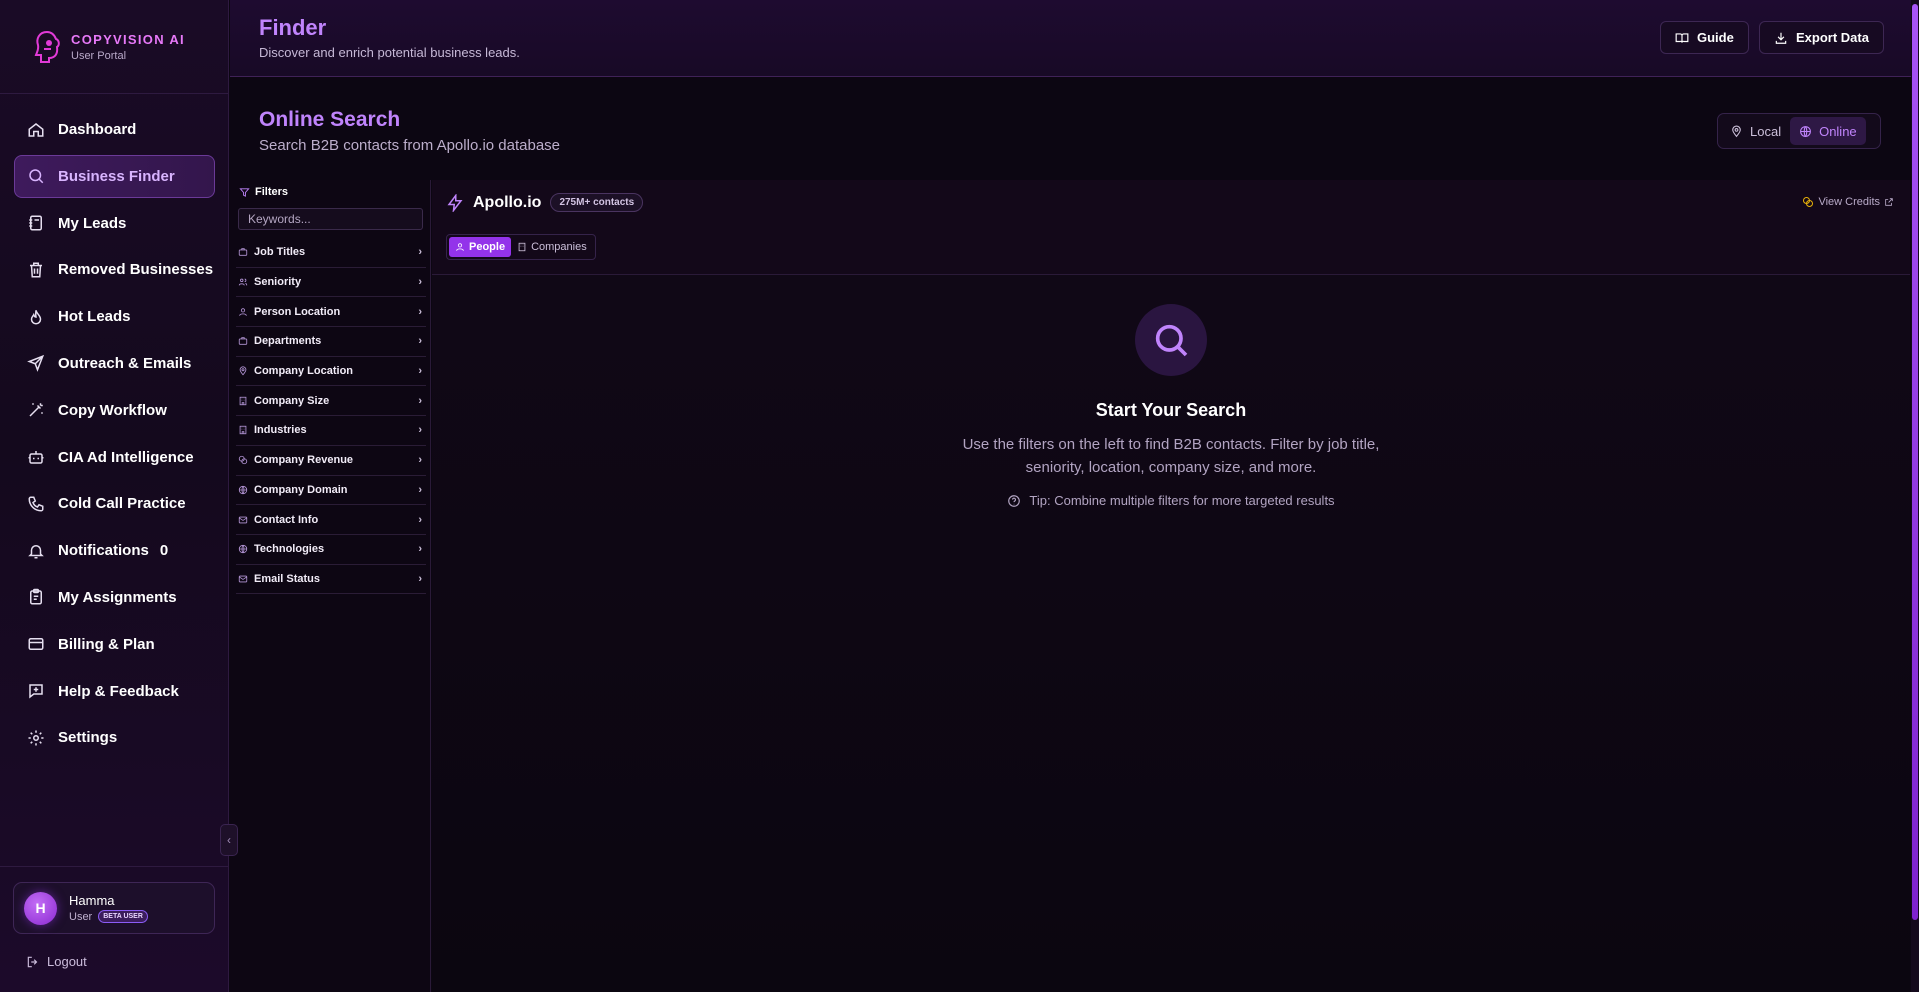  I want to click on result-type-tabs: People Companies, so click(521, 247).